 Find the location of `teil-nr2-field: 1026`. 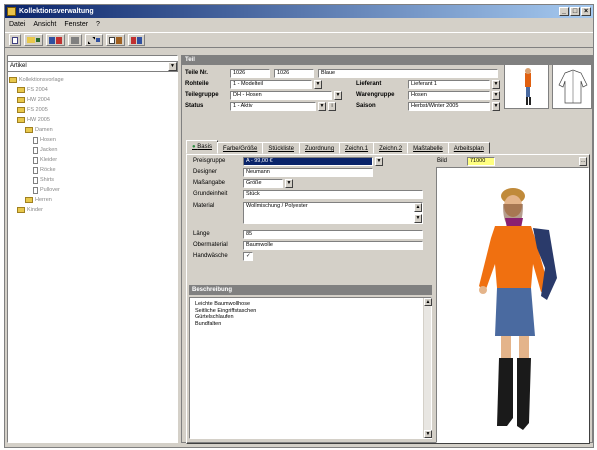

teil-nr2-field: 1026 is located at coordinates (294, 73).